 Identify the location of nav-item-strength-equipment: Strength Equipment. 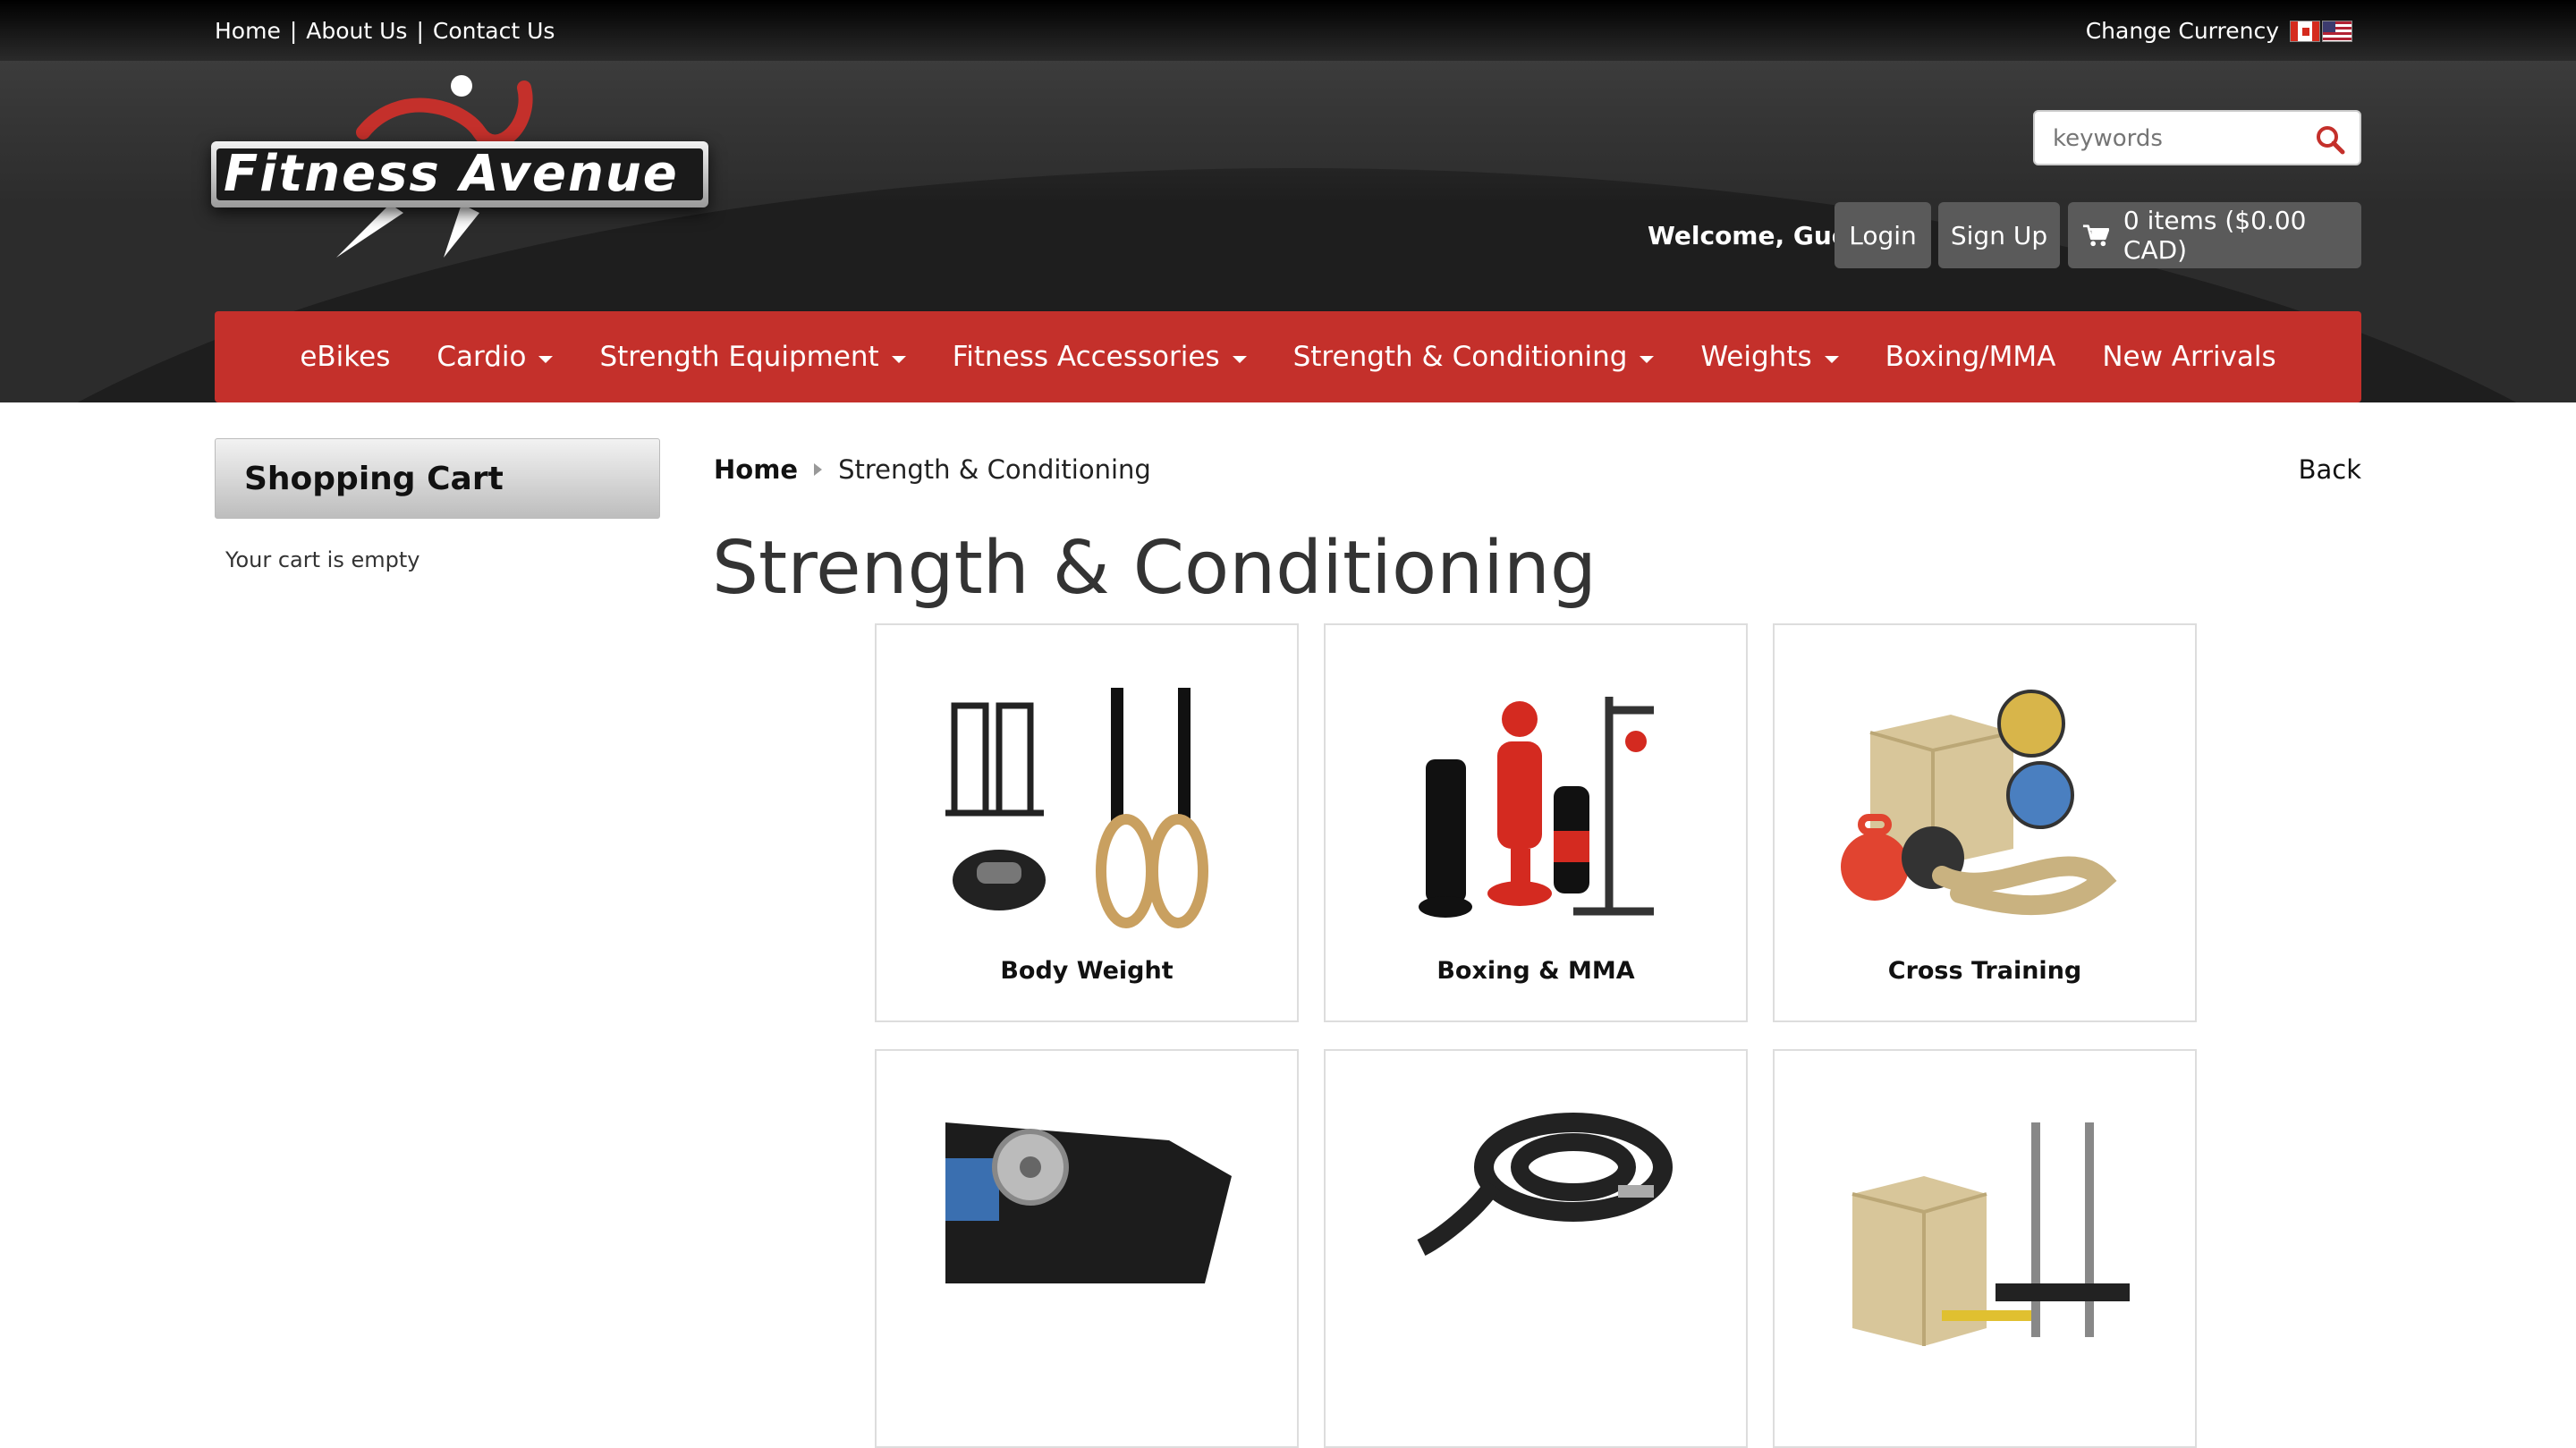
(752, 357).